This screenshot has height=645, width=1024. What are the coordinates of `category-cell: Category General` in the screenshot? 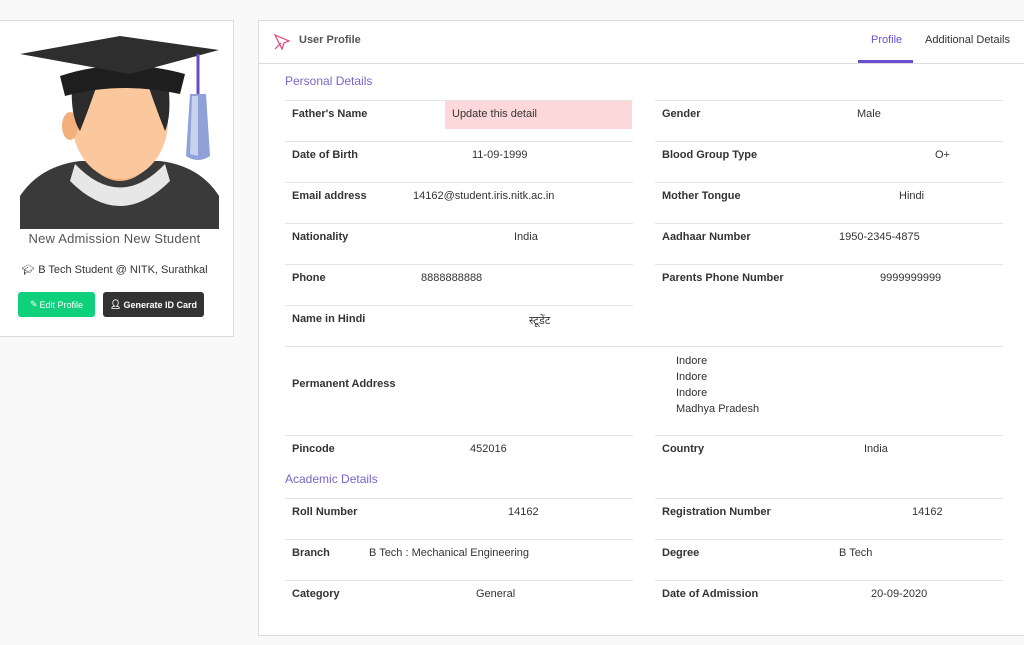 It's located at (459, 600).